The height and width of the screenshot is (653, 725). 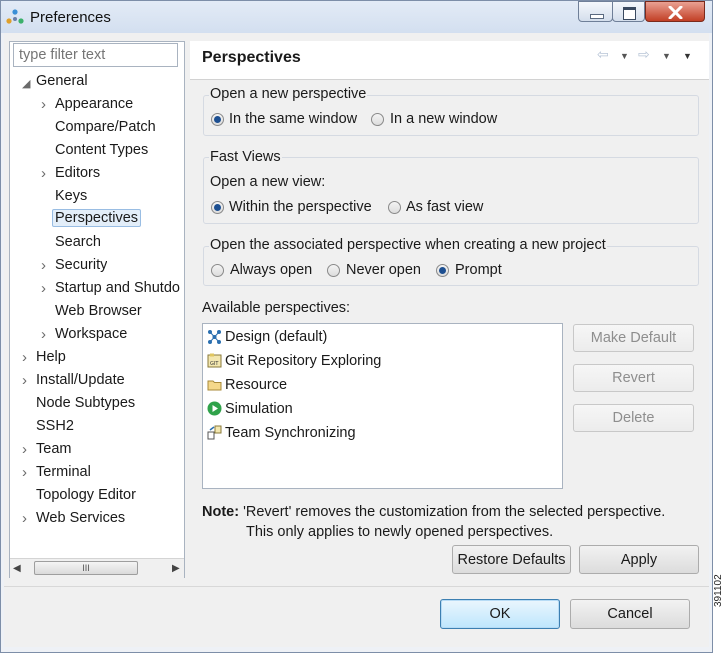 I want to click on cancel-button: Cancel, so click(x=630, y=614).